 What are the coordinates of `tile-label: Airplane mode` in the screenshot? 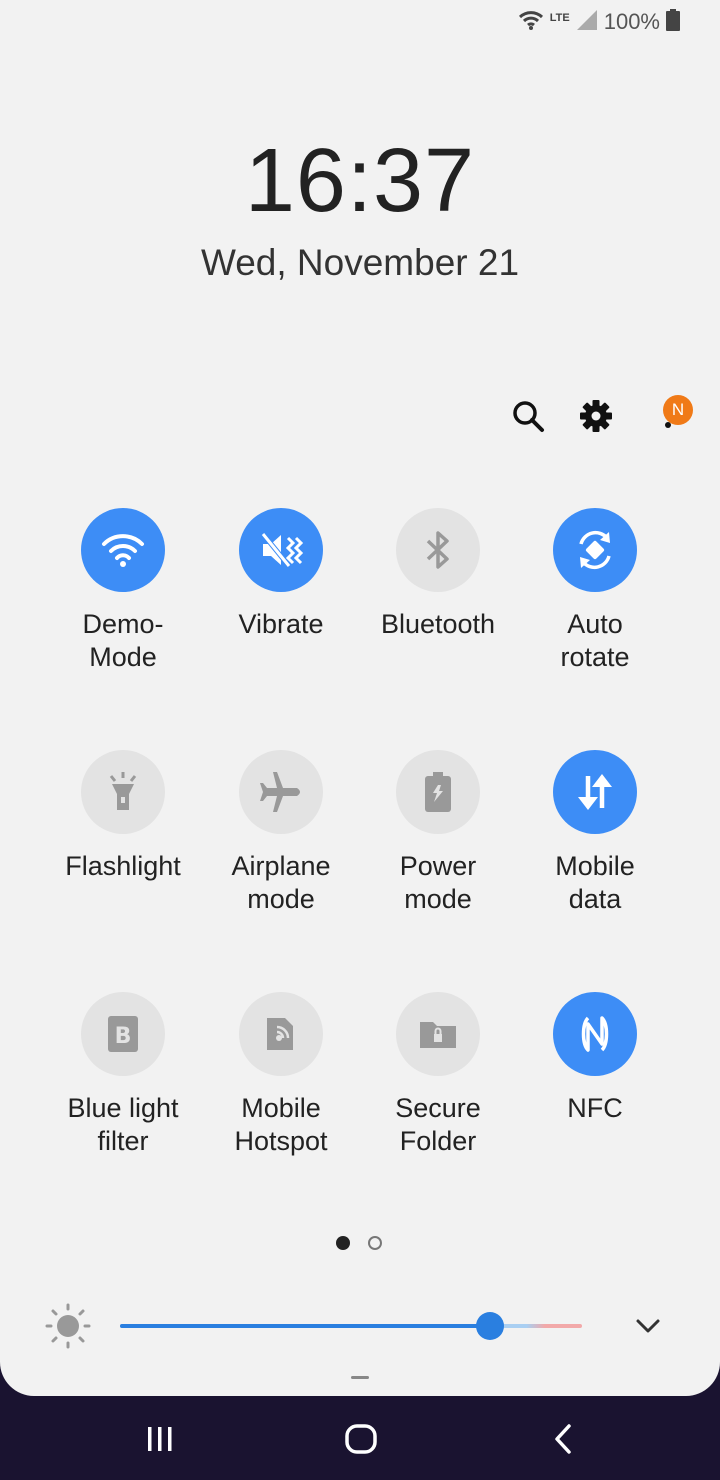 It's located at (281, 882).